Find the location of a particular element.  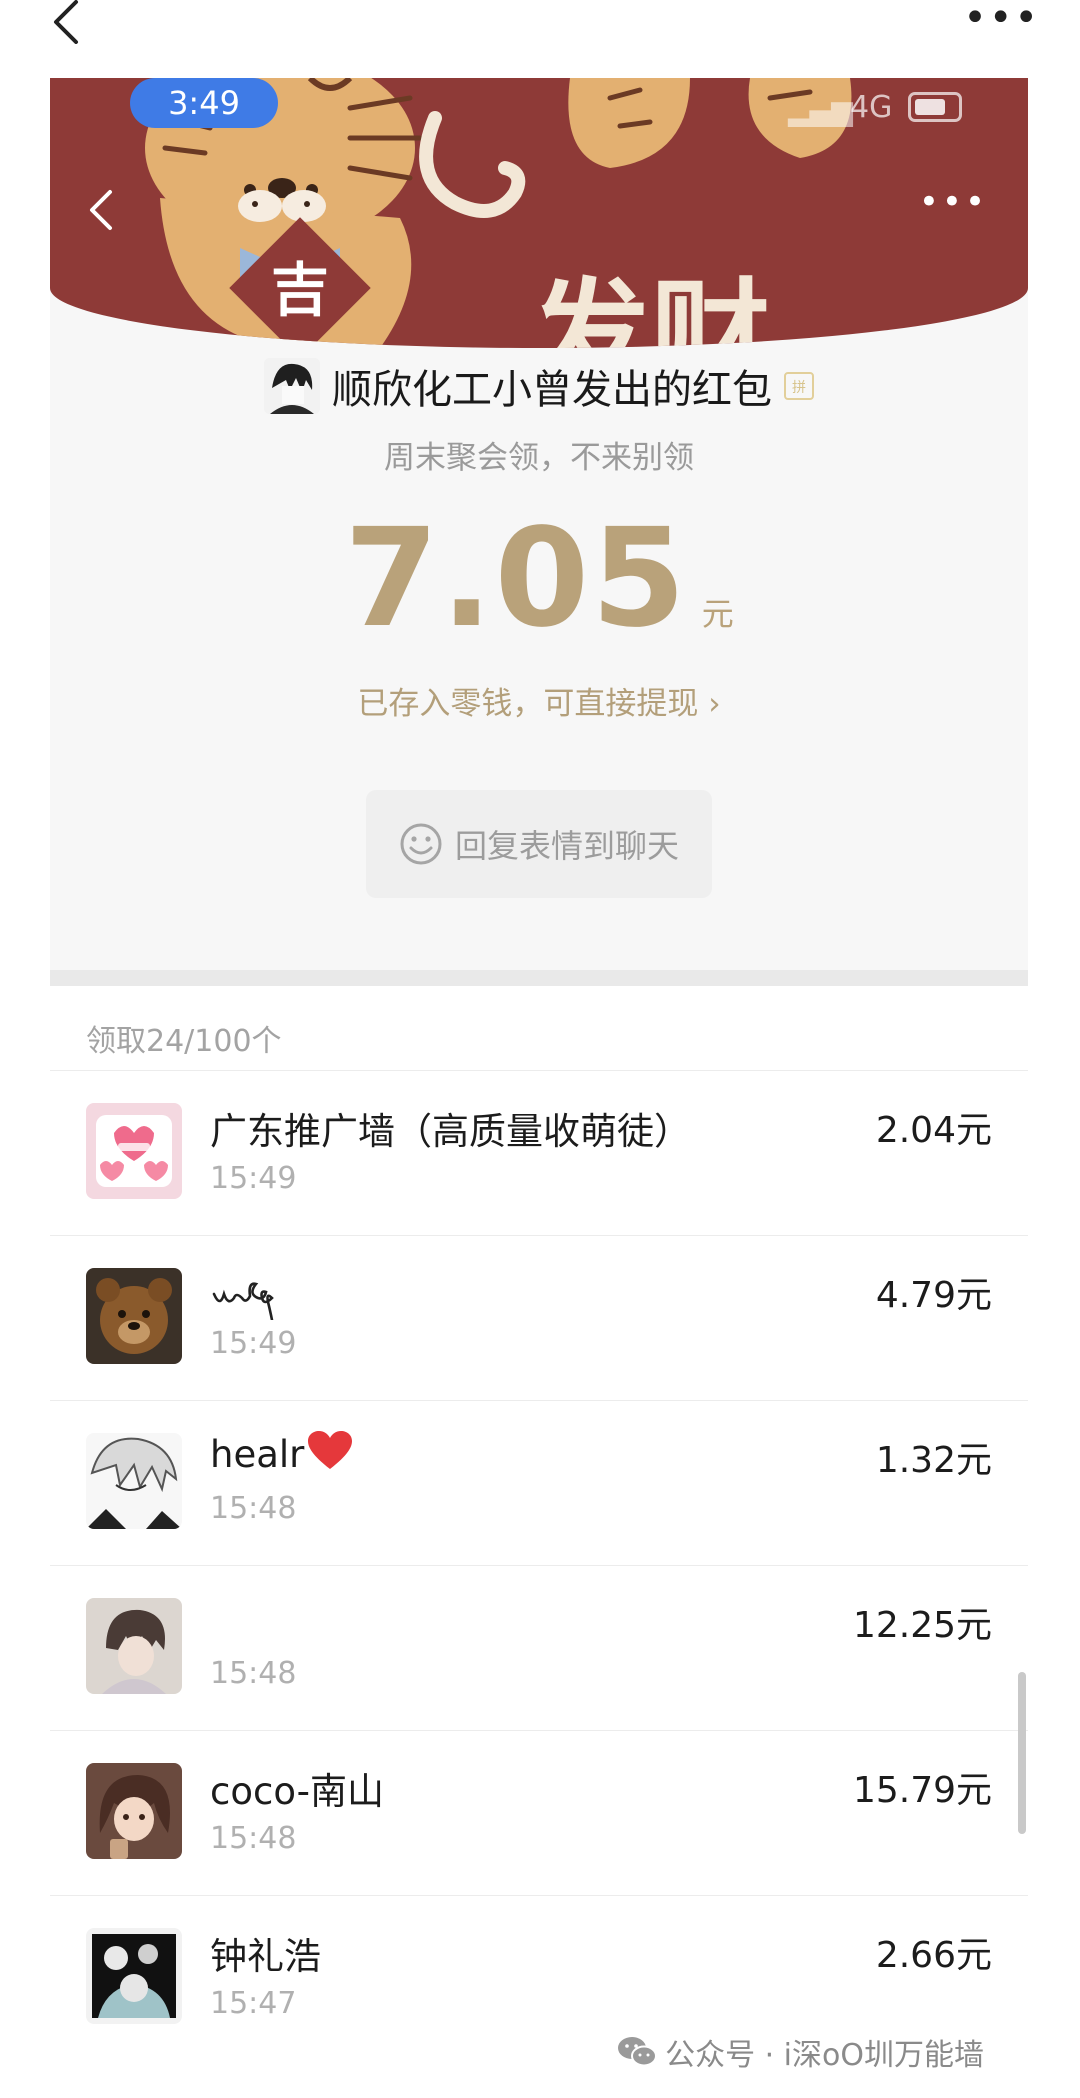

scrollbar is located at coordinates (1022, 1753).